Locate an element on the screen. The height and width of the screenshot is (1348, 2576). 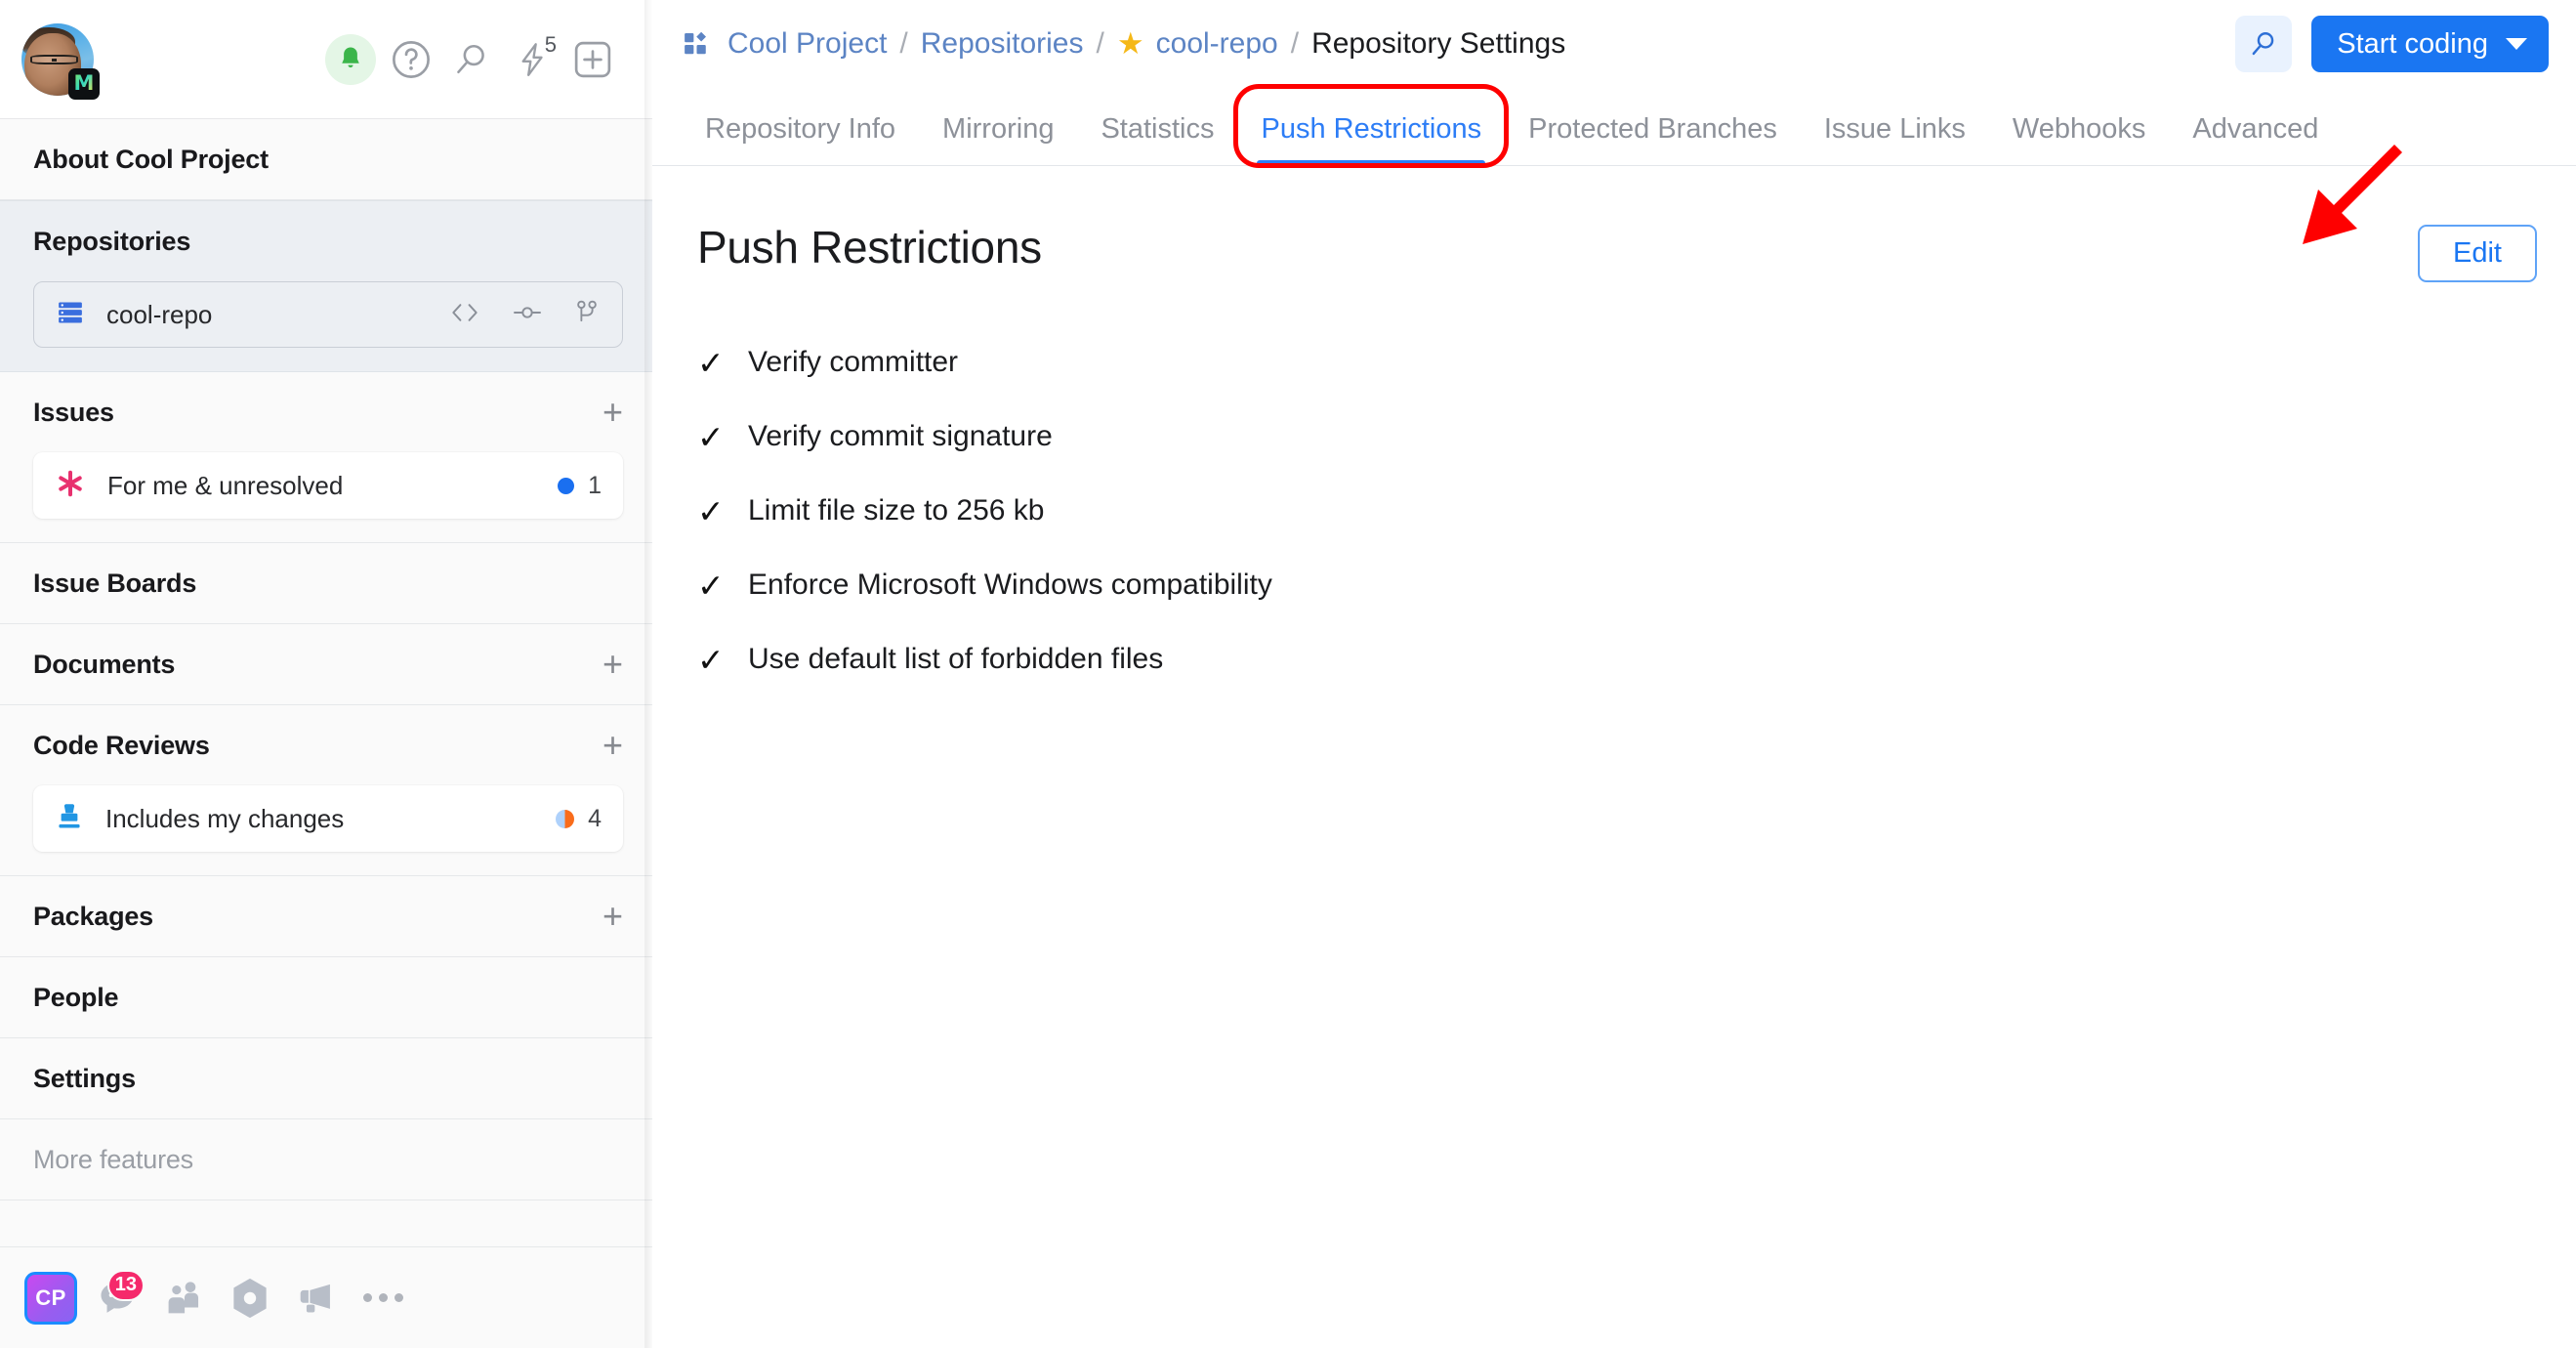
sidebar-item-cool-repo: cool-repo is located at coordinates (328, 314).